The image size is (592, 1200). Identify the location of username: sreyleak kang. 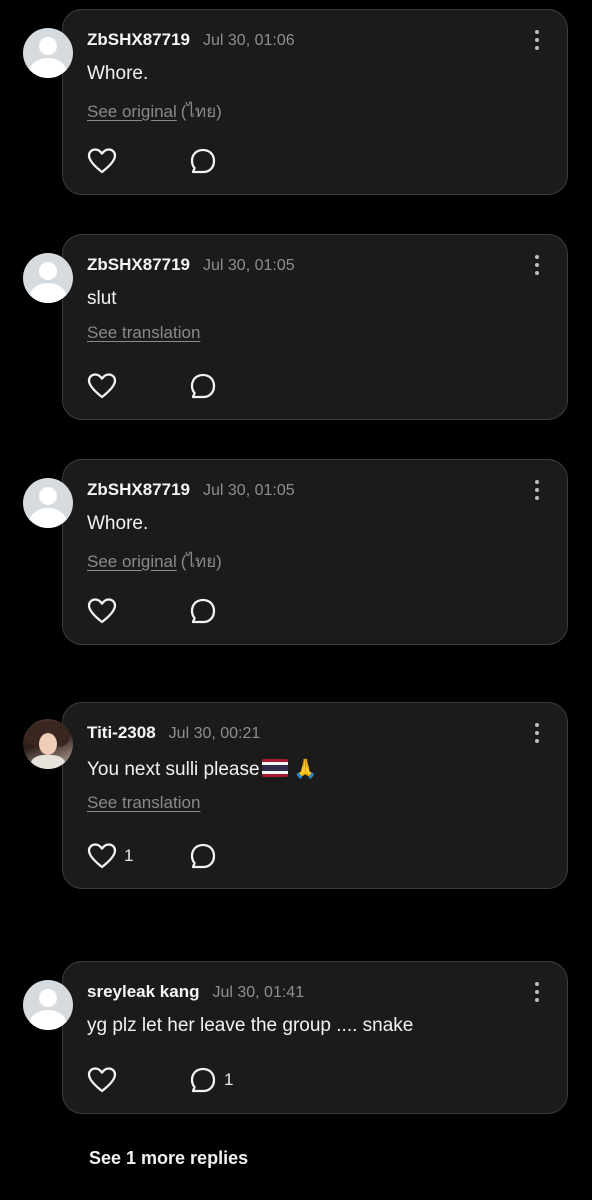
(143, 992).